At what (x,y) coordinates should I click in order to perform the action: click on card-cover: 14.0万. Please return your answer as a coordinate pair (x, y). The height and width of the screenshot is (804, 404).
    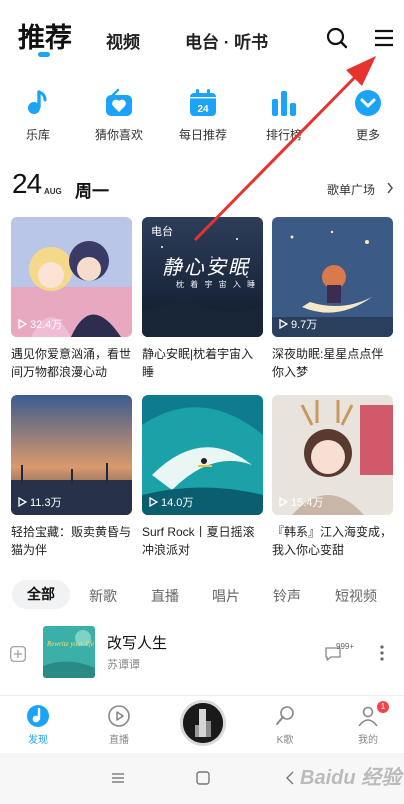
    Looking at the image, I should click on (202, 455).